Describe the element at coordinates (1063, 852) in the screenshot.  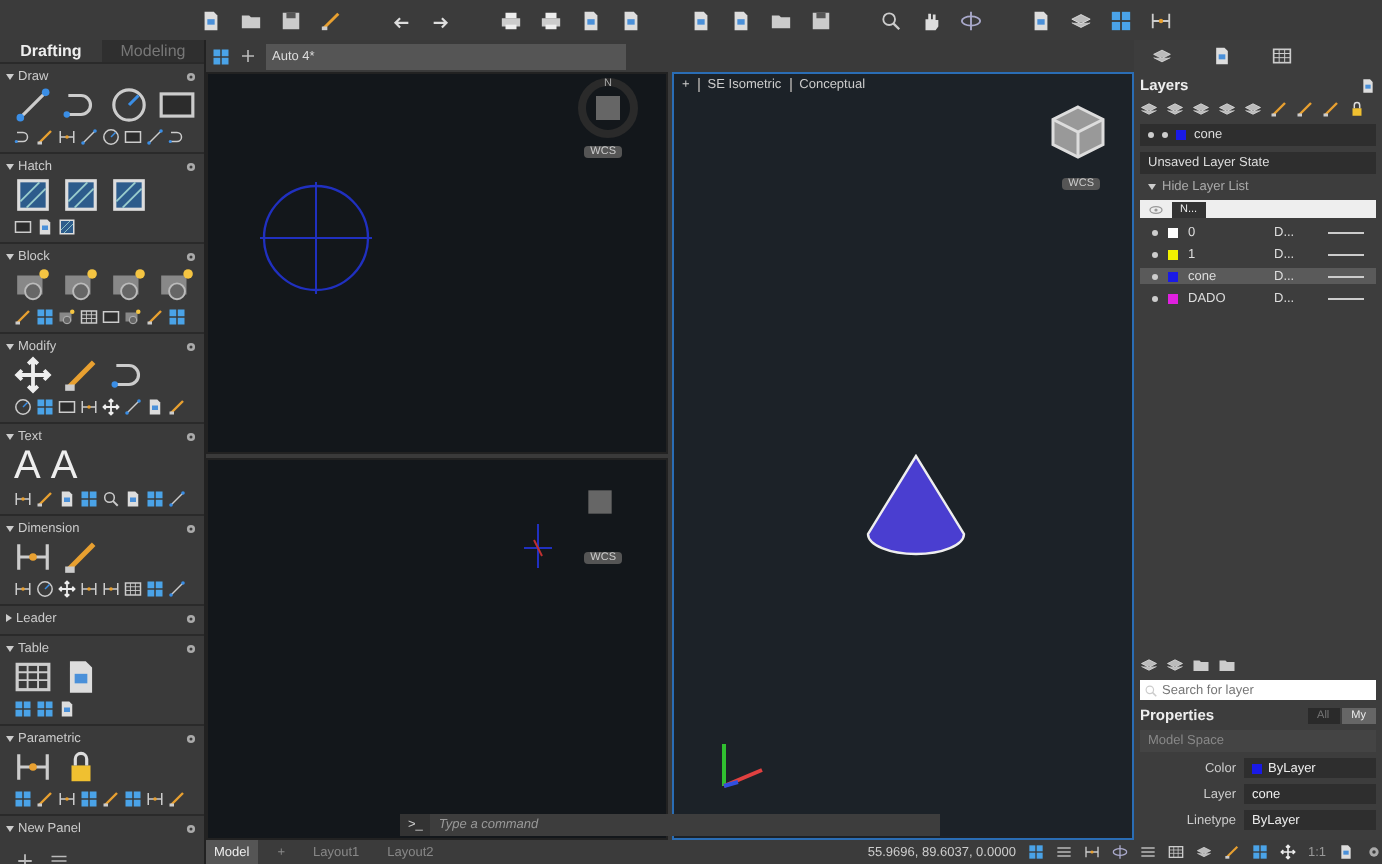
I see `list-icon` at that location.